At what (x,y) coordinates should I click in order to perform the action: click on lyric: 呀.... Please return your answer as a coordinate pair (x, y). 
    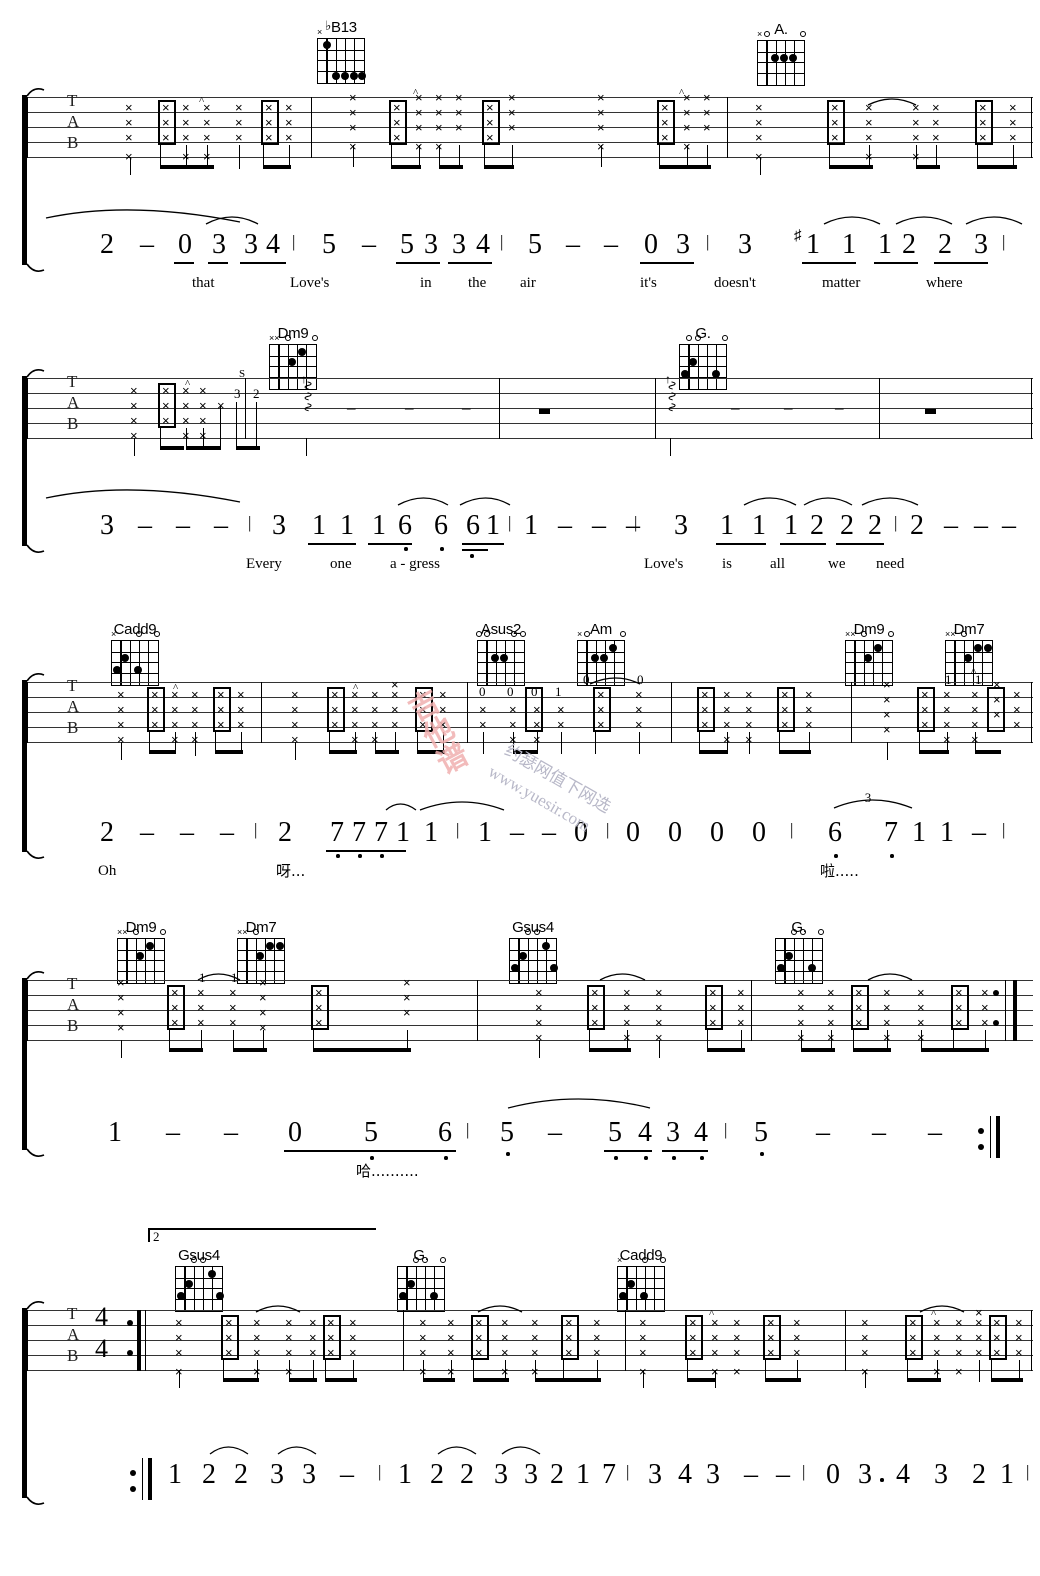
    Looking at the image, I should click on (291, 871).